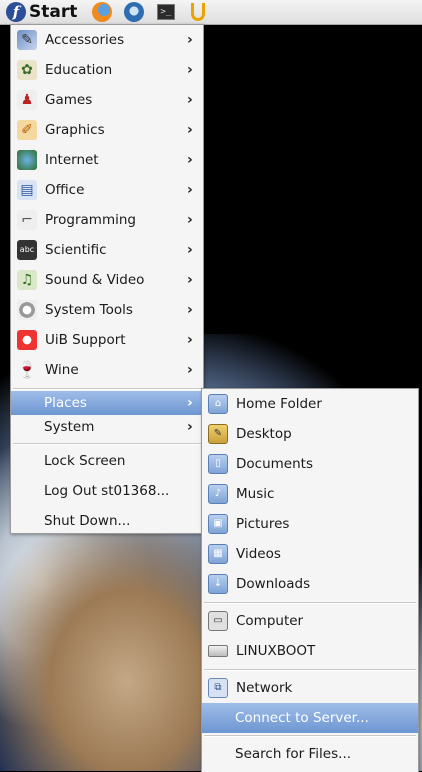 This screenshot has height=772, width=422. Describe the element at coordinates (75, 130) in the screenshot. I see `menu-item-label: Graphics` at that location.